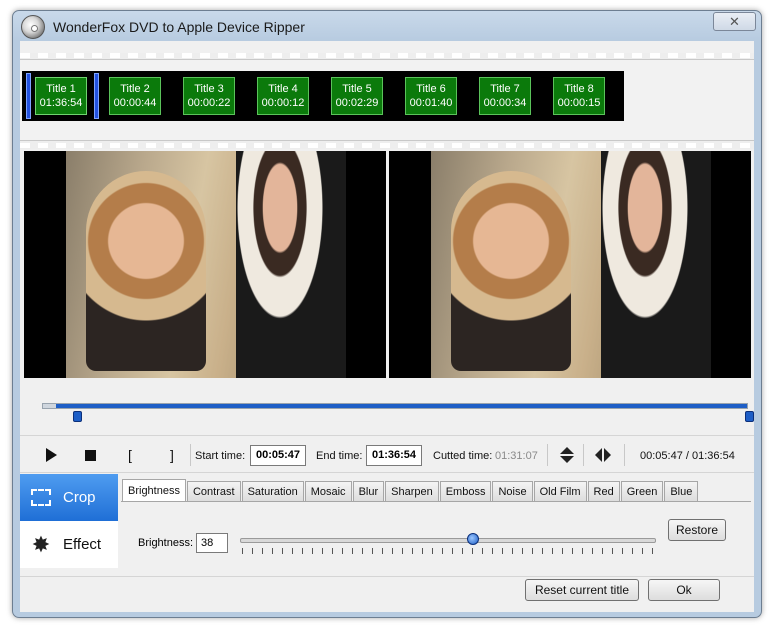  I want to click on tab-red: Red, so click(603, 491).